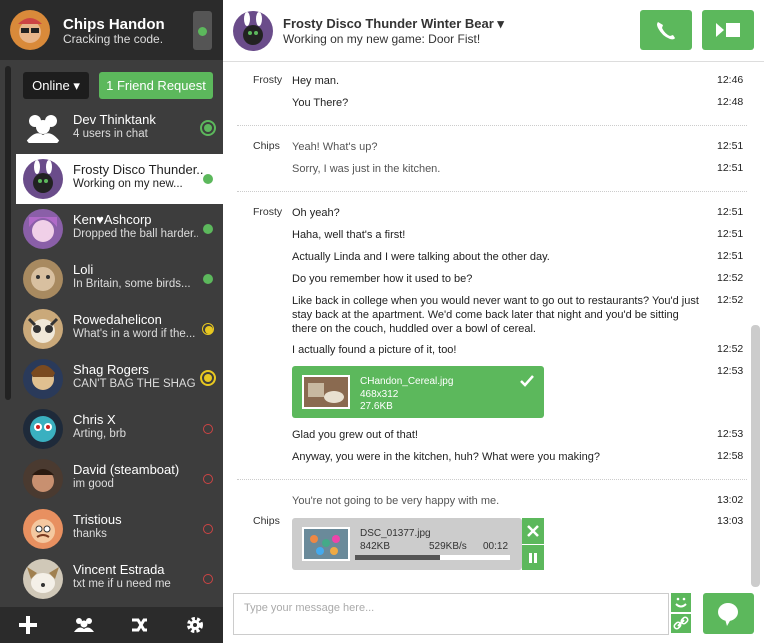  Describe the element at coordinates (119, 579) in the screenshot. I see `contact-item: Vincent Estrada txt me if u need me` at that location.